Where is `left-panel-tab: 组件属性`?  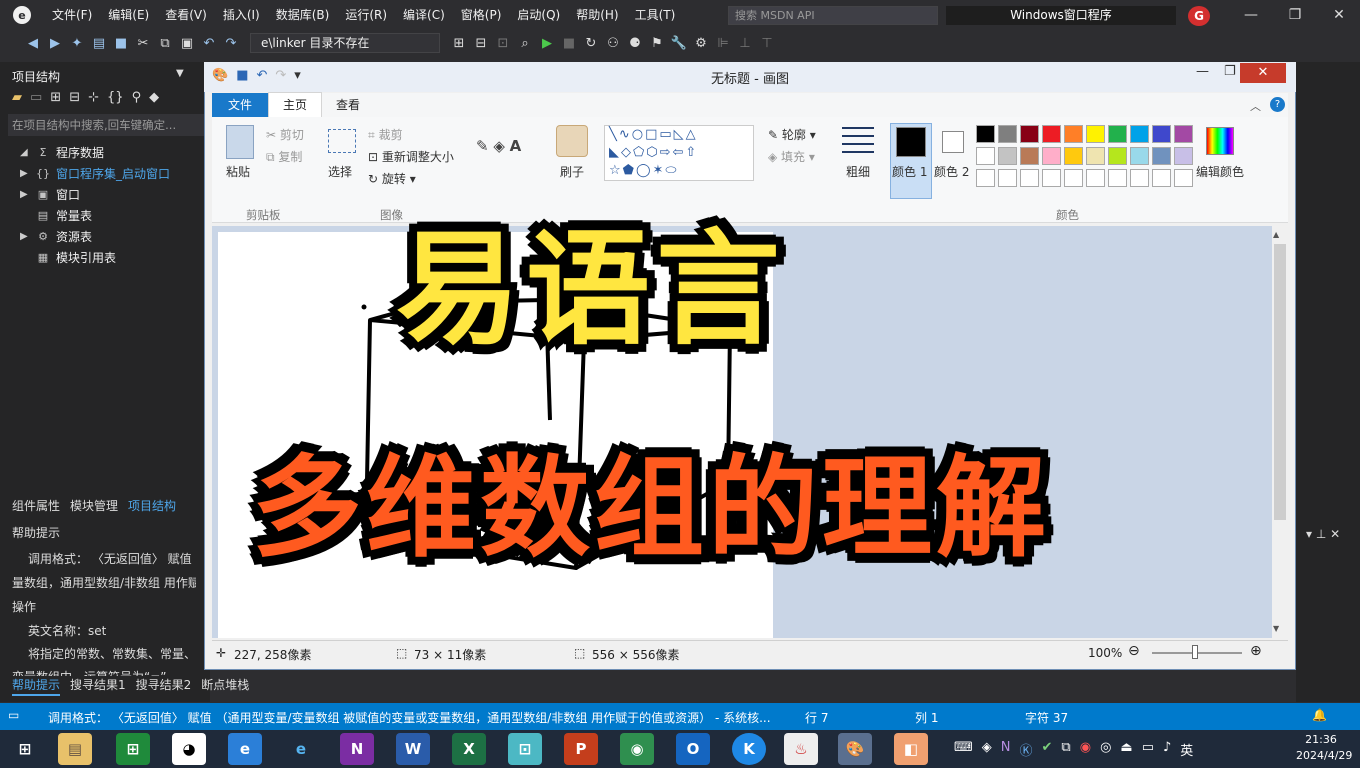
left-panel-tab: 组件属性 is located at coordinates (36, 505).